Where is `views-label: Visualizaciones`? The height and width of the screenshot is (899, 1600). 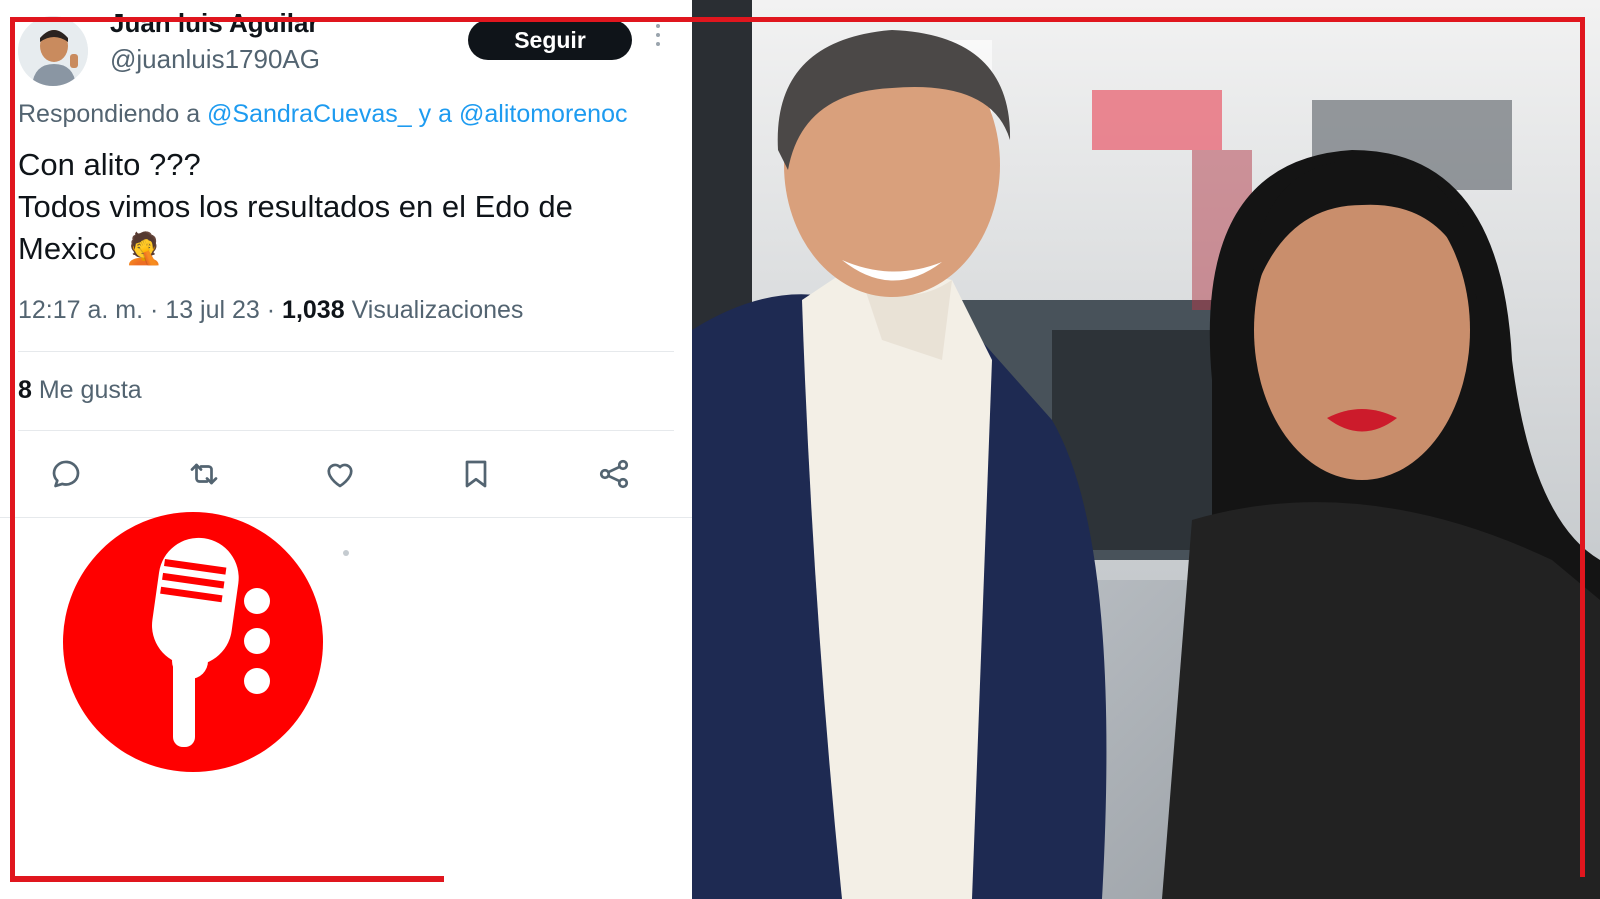
views-label: Visualizaciones is located at coordinates (437, 310).